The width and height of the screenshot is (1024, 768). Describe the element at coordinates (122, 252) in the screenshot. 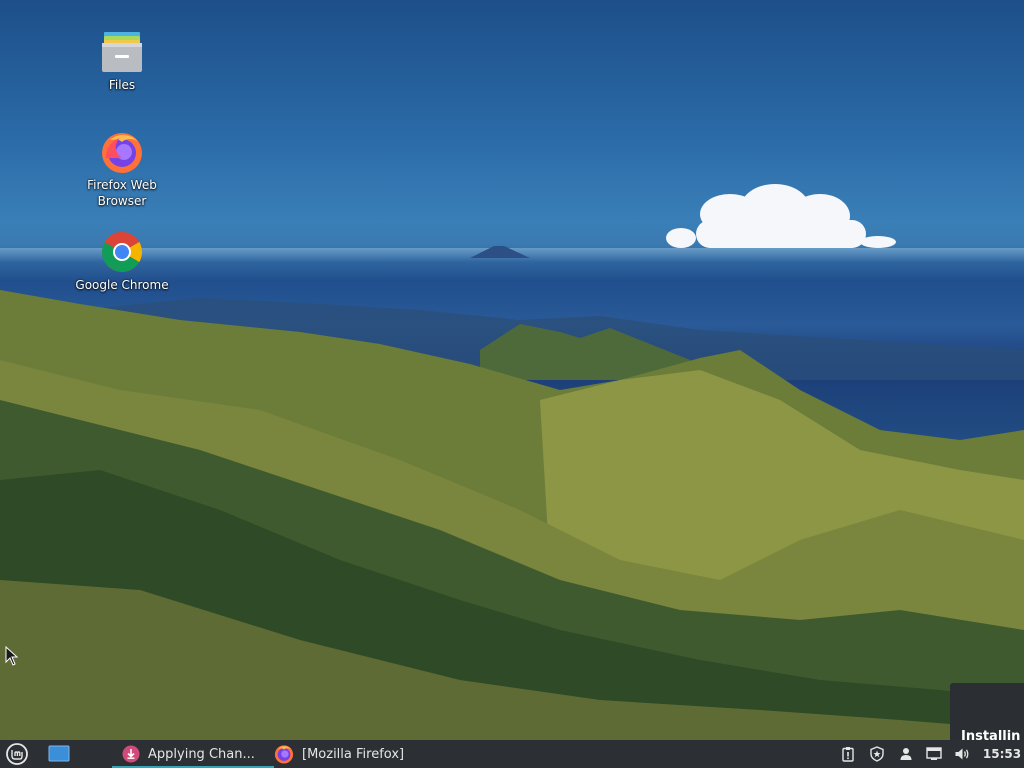

I see `chrome-icon` at that location.